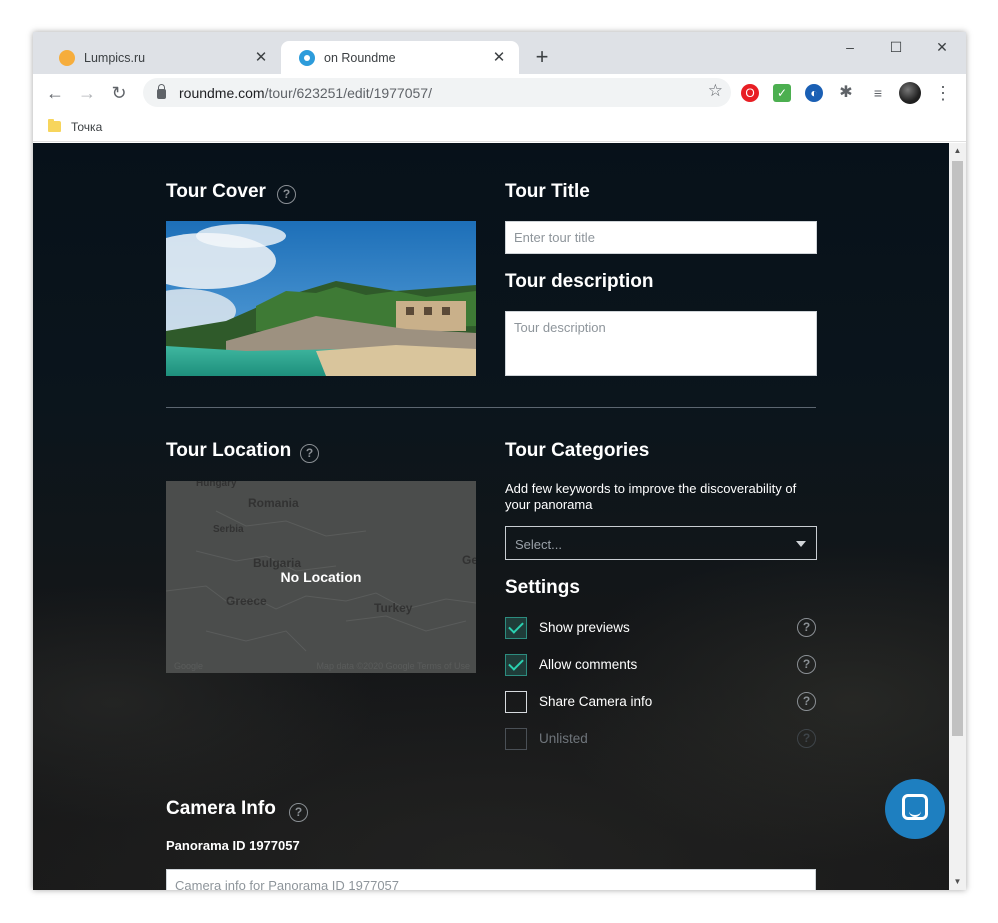 This screenshot has width=998, height=923. I want to click on chevron-down-icon, so click(801, 544).